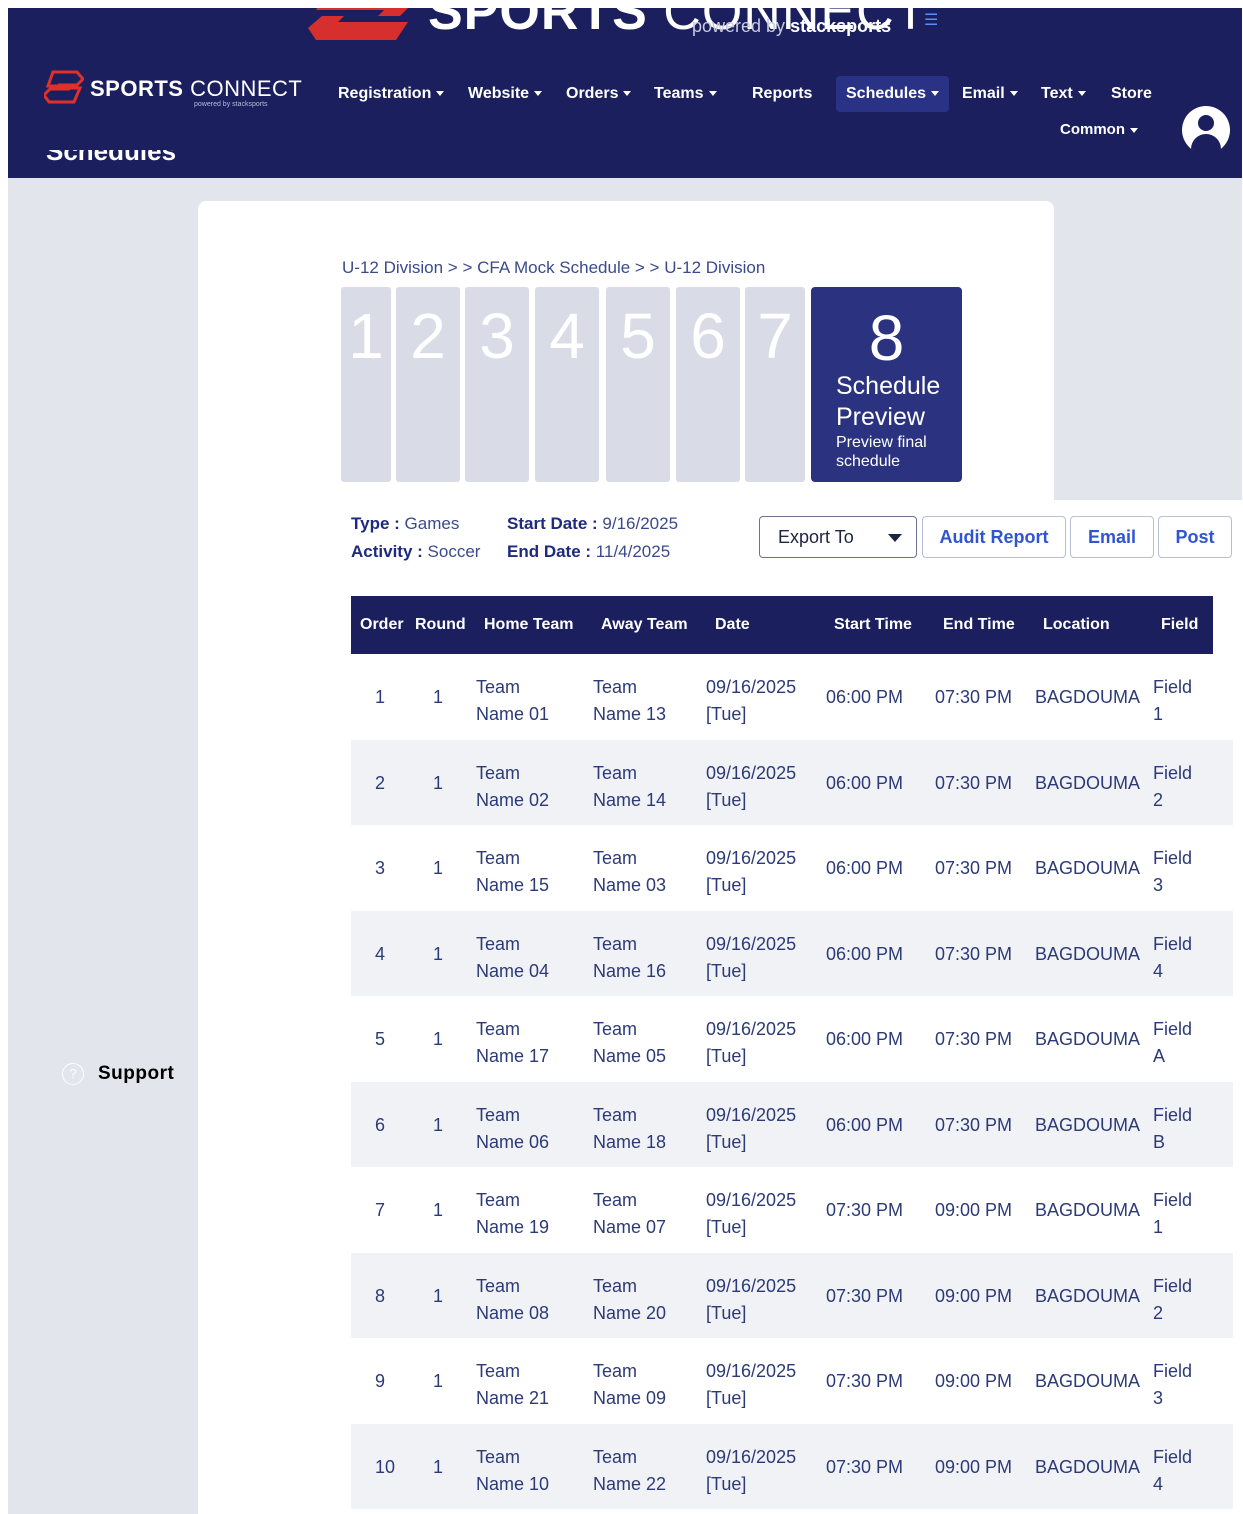 This screenshot has width=1243, height=1514. Describe the element at coordinates (380, 1210) in the screenshot. I see `cell-order: 7` at that location.